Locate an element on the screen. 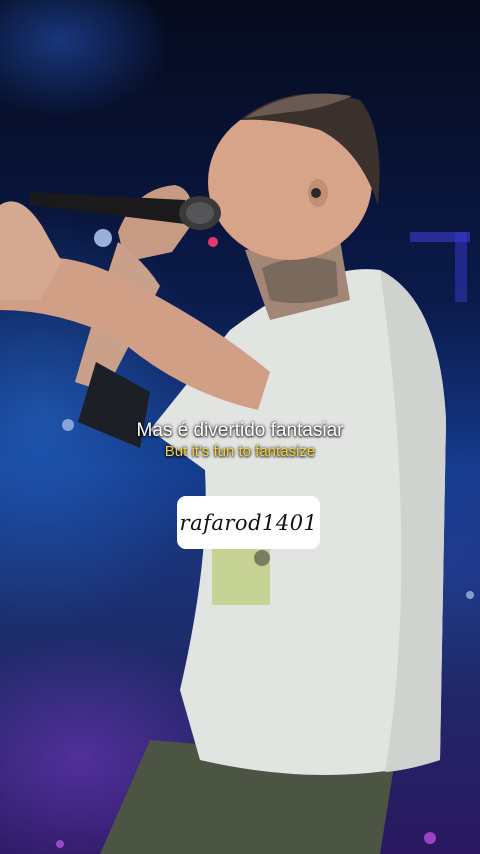  lyric-translation: But it's fun to fantasize is located at coordinates (240, 451).